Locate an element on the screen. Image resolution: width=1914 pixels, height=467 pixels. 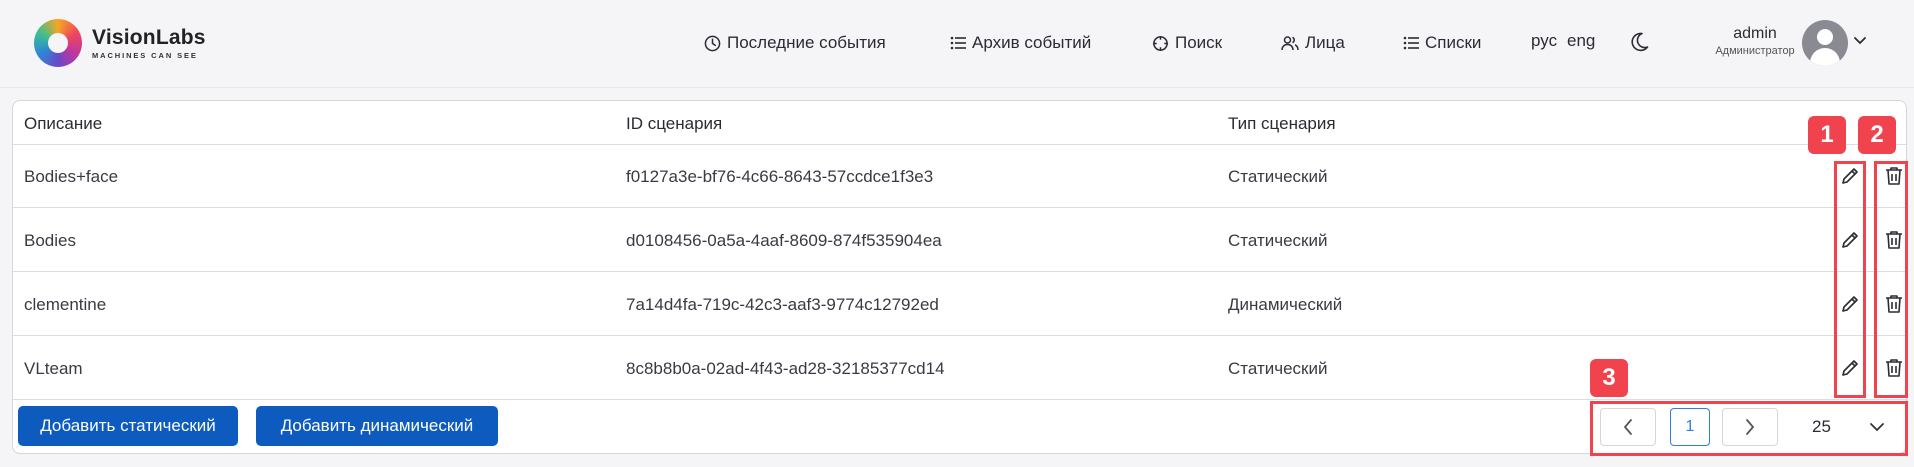
add-static-button: Добавить статический is located at coordinates (128, 426).